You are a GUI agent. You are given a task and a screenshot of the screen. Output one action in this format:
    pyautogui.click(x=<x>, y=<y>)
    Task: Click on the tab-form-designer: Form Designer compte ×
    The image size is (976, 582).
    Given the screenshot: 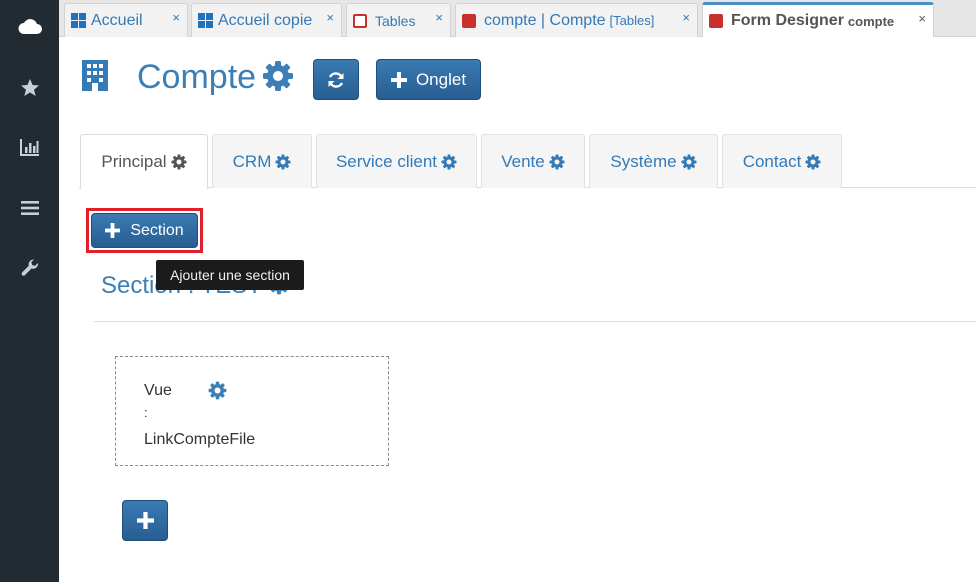 What is the action you would take?
    pyautogui.click(x=818, y=19)
    